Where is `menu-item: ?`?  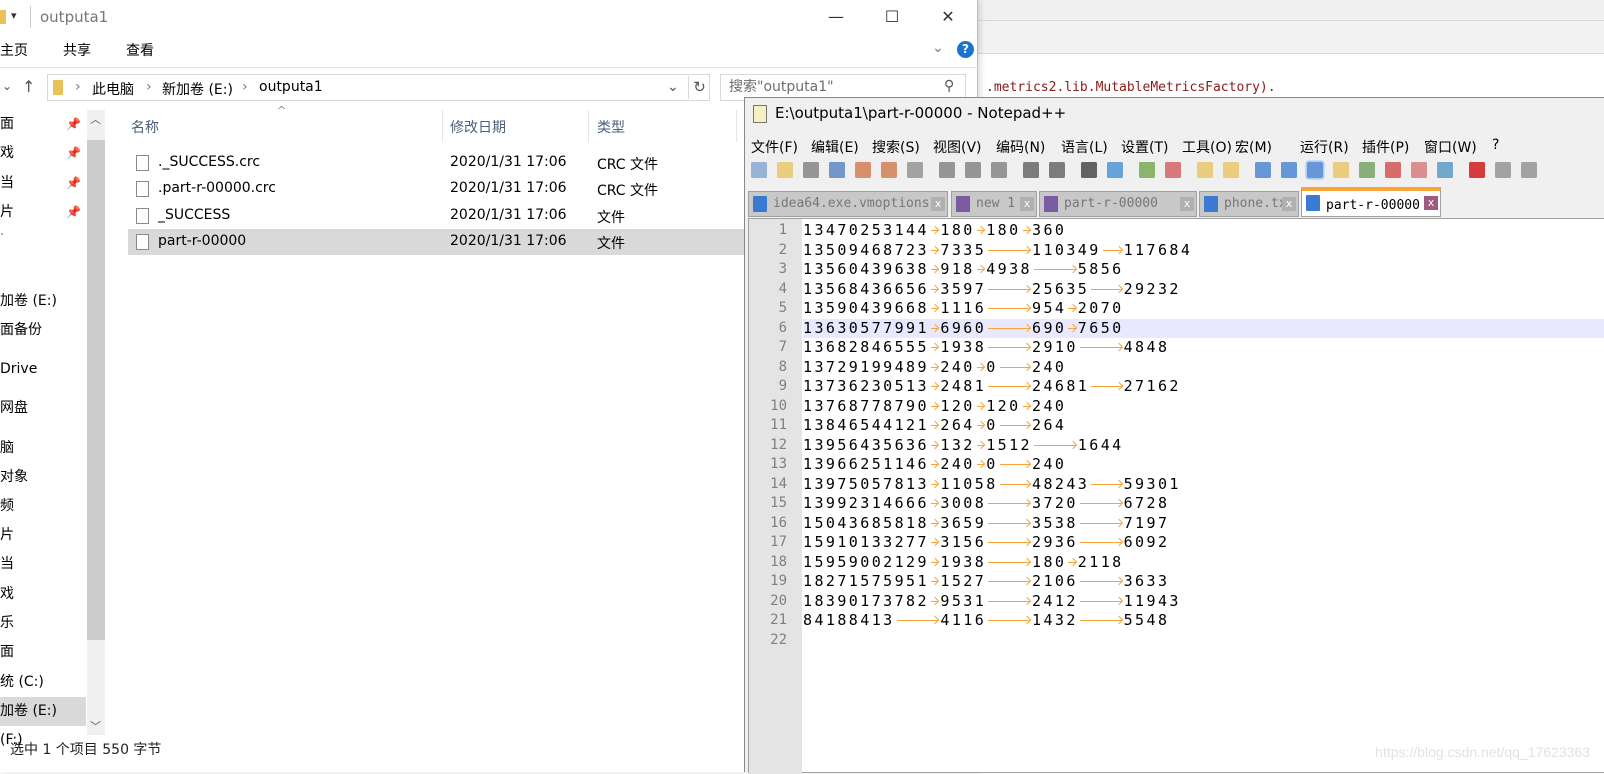 menu-item: ? is located at coordinates (1495, 145).